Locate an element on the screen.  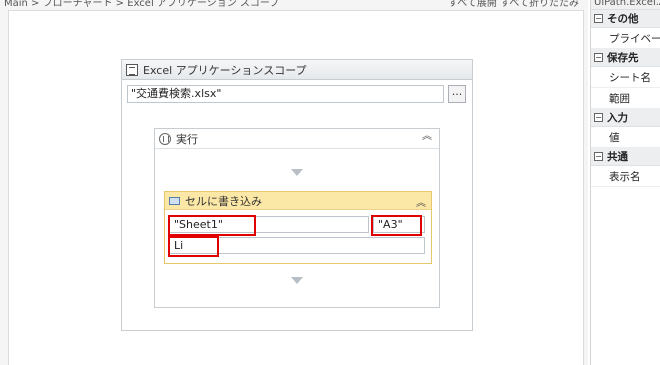
write-cell-title: セルに書き込み is located at coordinates (223, 201).